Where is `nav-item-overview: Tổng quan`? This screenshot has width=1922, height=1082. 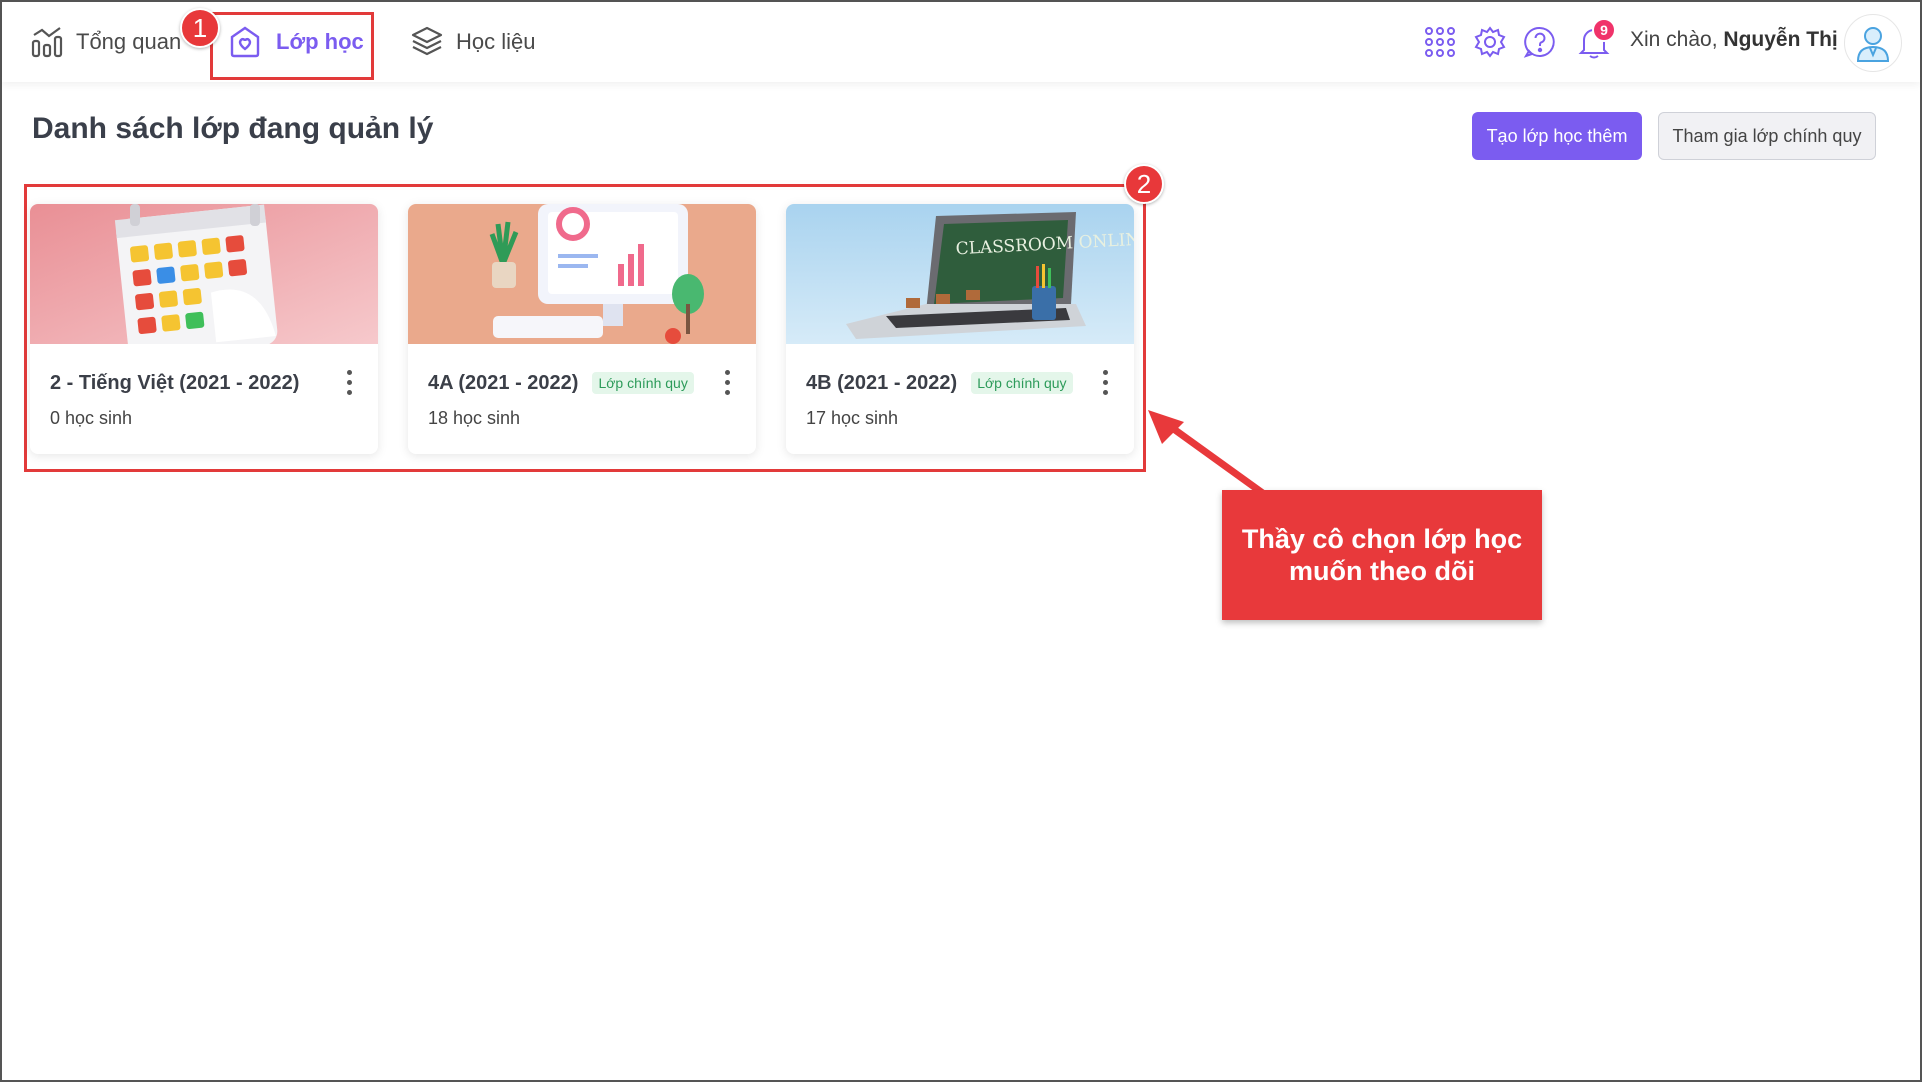
nav-item-overview: Tổng quan is located at coordinates (105, 42).